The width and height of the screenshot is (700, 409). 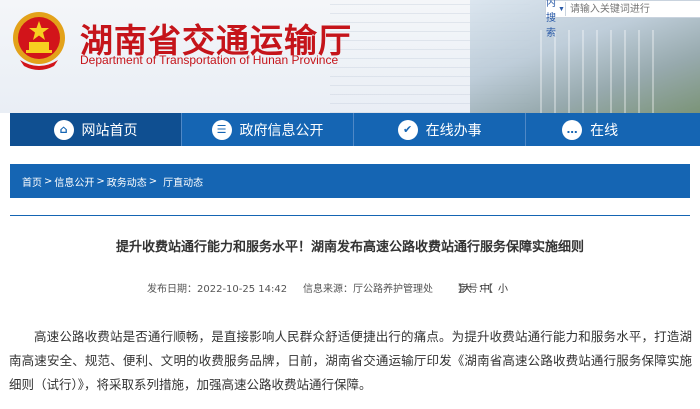 I want to click on nav-item-online-service: ✔ 在线办事, so click(x=440, y=129).